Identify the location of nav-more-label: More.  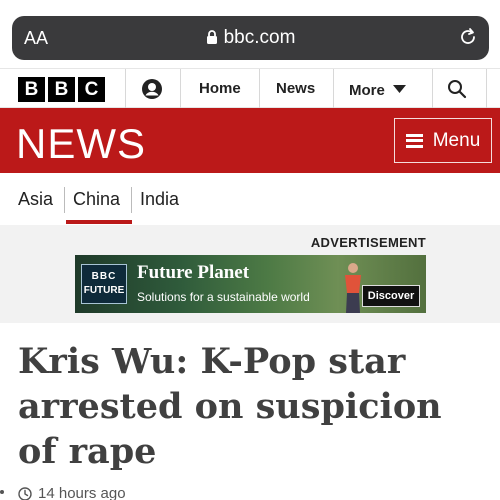
(367, 90).